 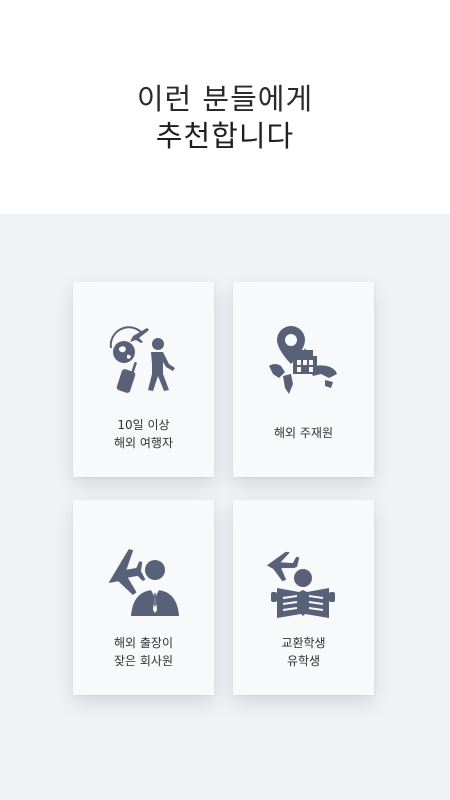 What do you see at coordinates (303, 433) in the screenshot?
I see `card-label: 해외 주재원` at bounding box center [303, 433].